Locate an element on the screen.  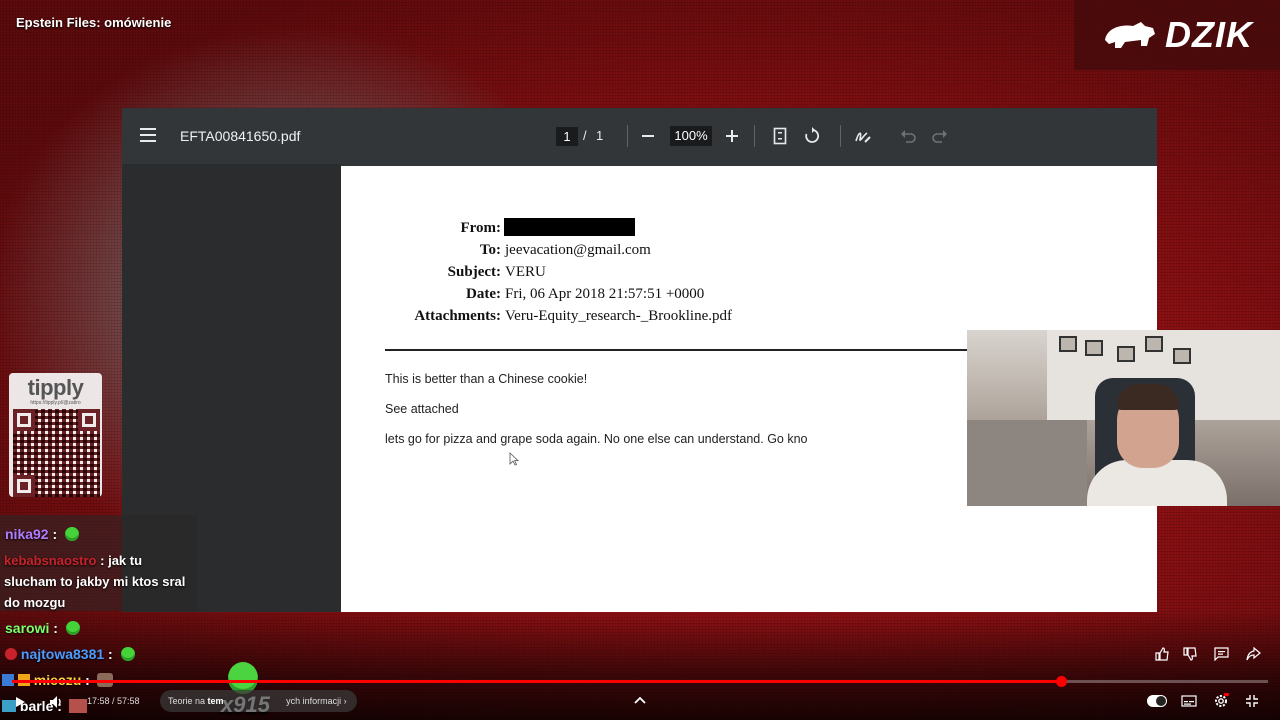
fit-page-icon is located at coordinates (780, 136).